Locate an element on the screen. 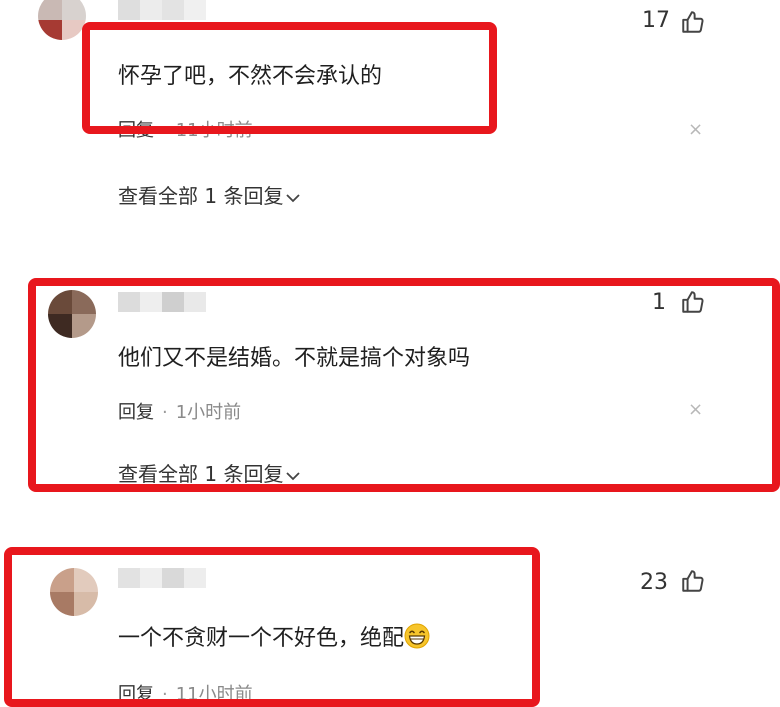 This screenshot has height=707, width=780. chevron-down-icon is located at coordinates (293, 197).